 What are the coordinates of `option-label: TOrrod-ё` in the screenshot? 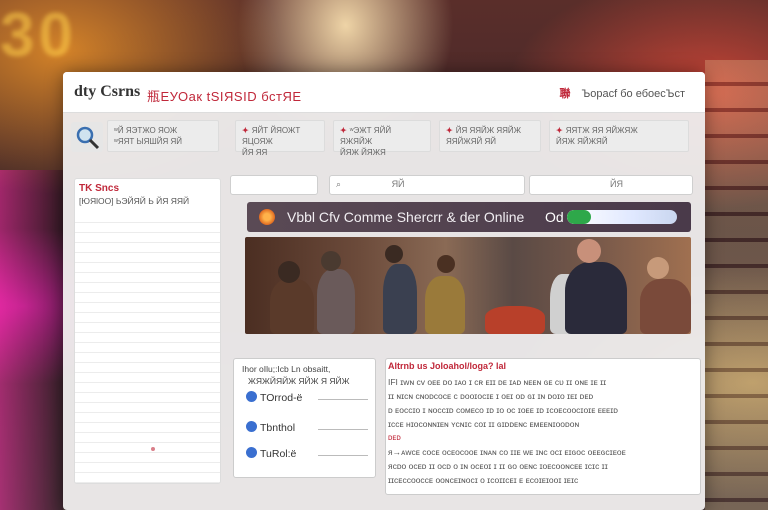 It's located at (281, 398).